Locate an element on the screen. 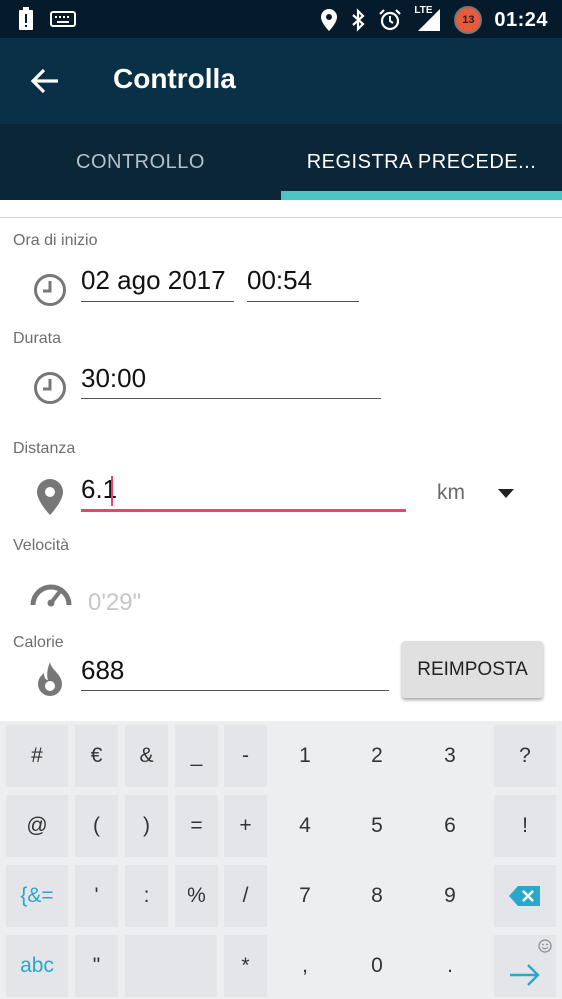 The width and height of the screenshot is (562, 999). key: 3 is located at coordinates (450, 756).